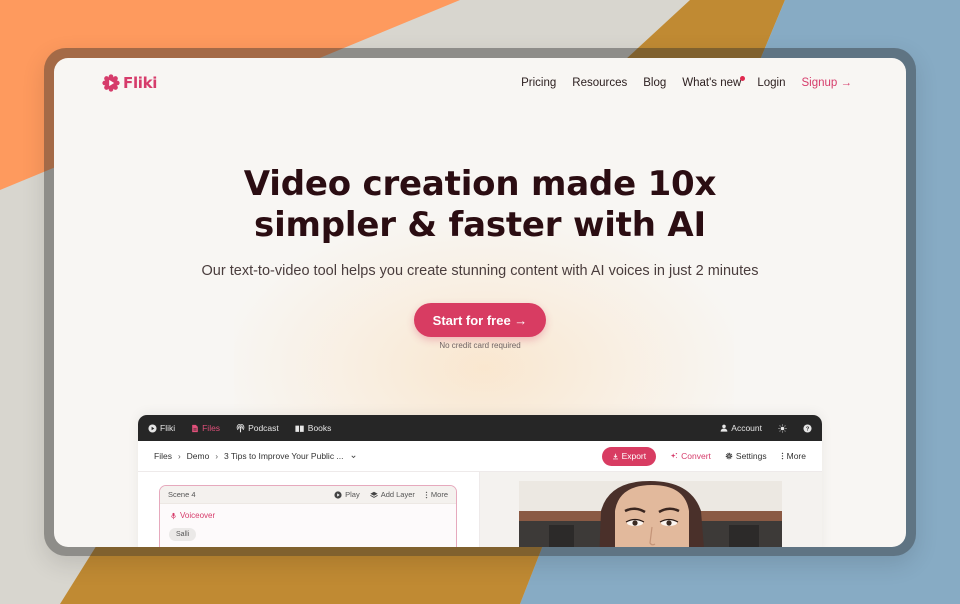 Image resolution: width=960 pixels, height=604 pixels. What do you see at coordinates (195, 428) in the screenshot?
I see `file-icon` at bounding box center [195, 428].